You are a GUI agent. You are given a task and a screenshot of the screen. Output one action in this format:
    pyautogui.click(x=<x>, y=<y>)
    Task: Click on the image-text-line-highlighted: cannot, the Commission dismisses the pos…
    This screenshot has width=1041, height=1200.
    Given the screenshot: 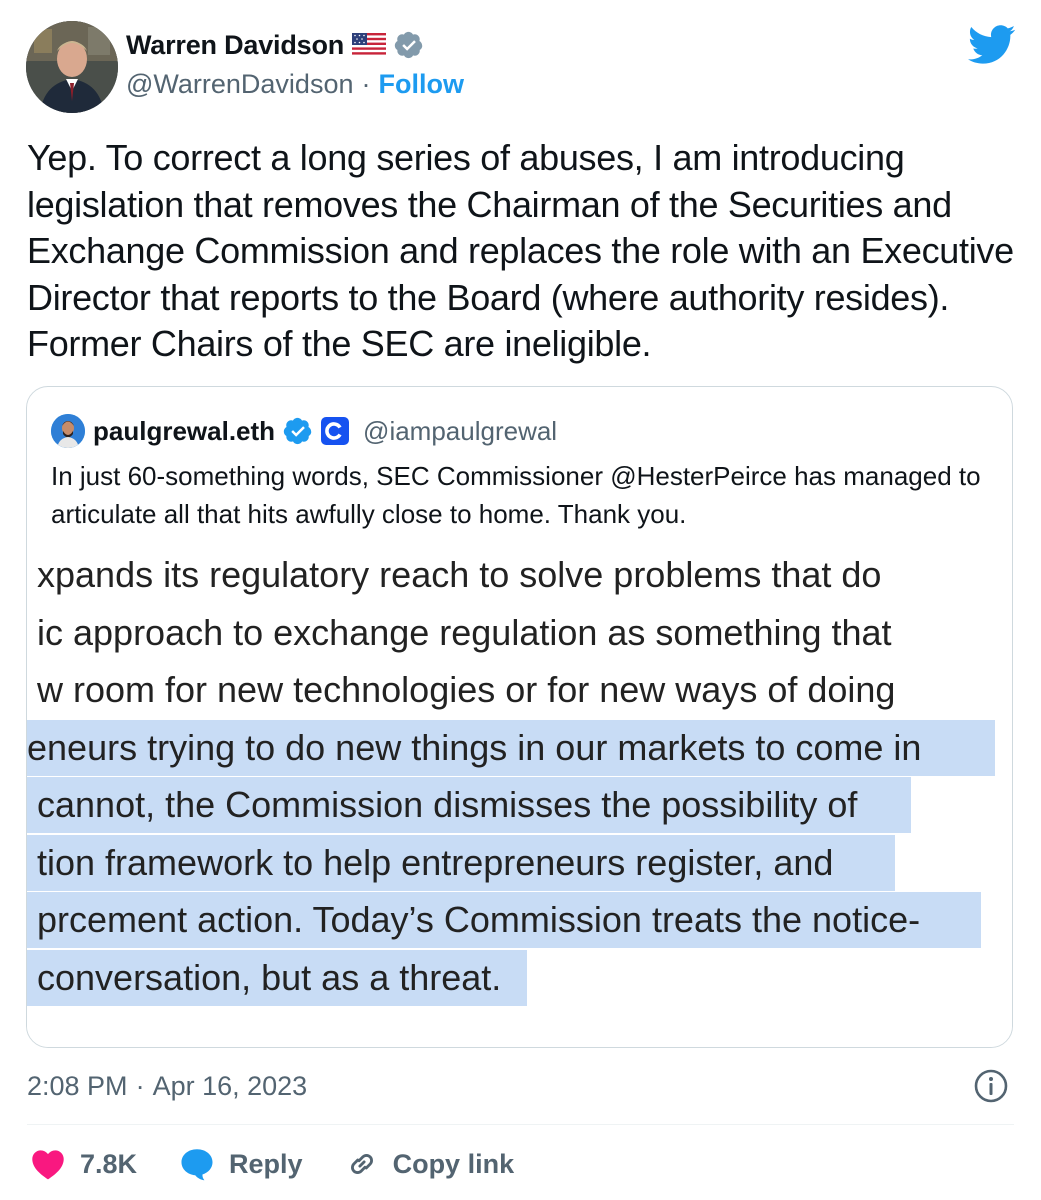 What is the action you would take?
    pyautogui.click(x=469, y=805)
    